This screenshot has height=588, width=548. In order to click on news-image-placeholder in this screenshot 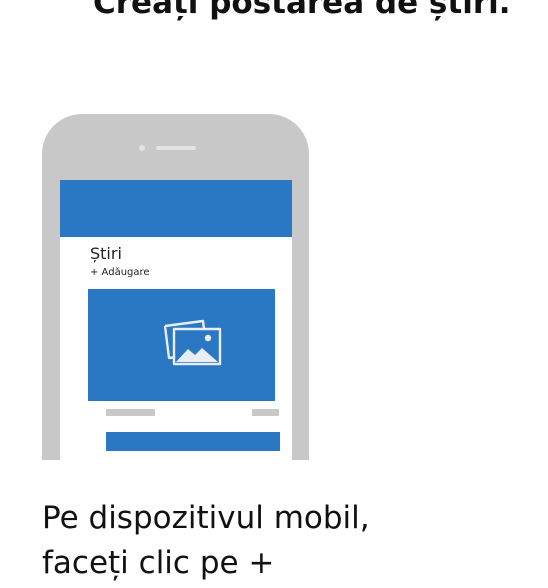, I will do `click(181, 345)`.